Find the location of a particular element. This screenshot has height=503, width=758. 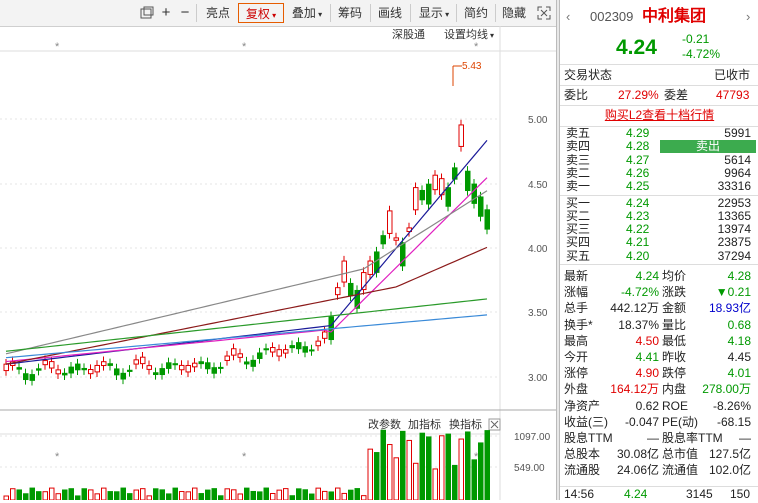

volume-tab: 改参数 is located at coordinates (384, 424).